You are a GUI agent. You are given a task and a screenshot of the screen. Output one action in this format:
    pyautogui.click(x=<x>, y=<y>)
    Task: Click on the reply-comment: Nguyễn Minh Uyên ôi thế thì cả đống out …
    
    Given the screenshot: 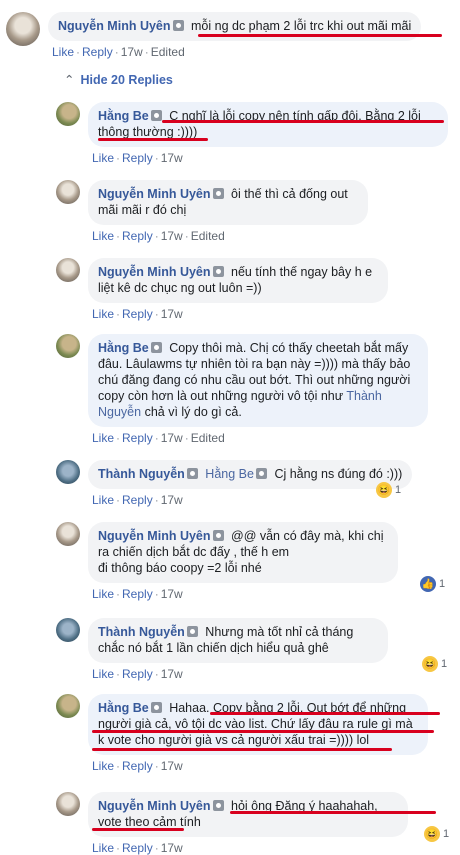 What is the action you would take?
    pyautogui.click(x=212, y=211)
    